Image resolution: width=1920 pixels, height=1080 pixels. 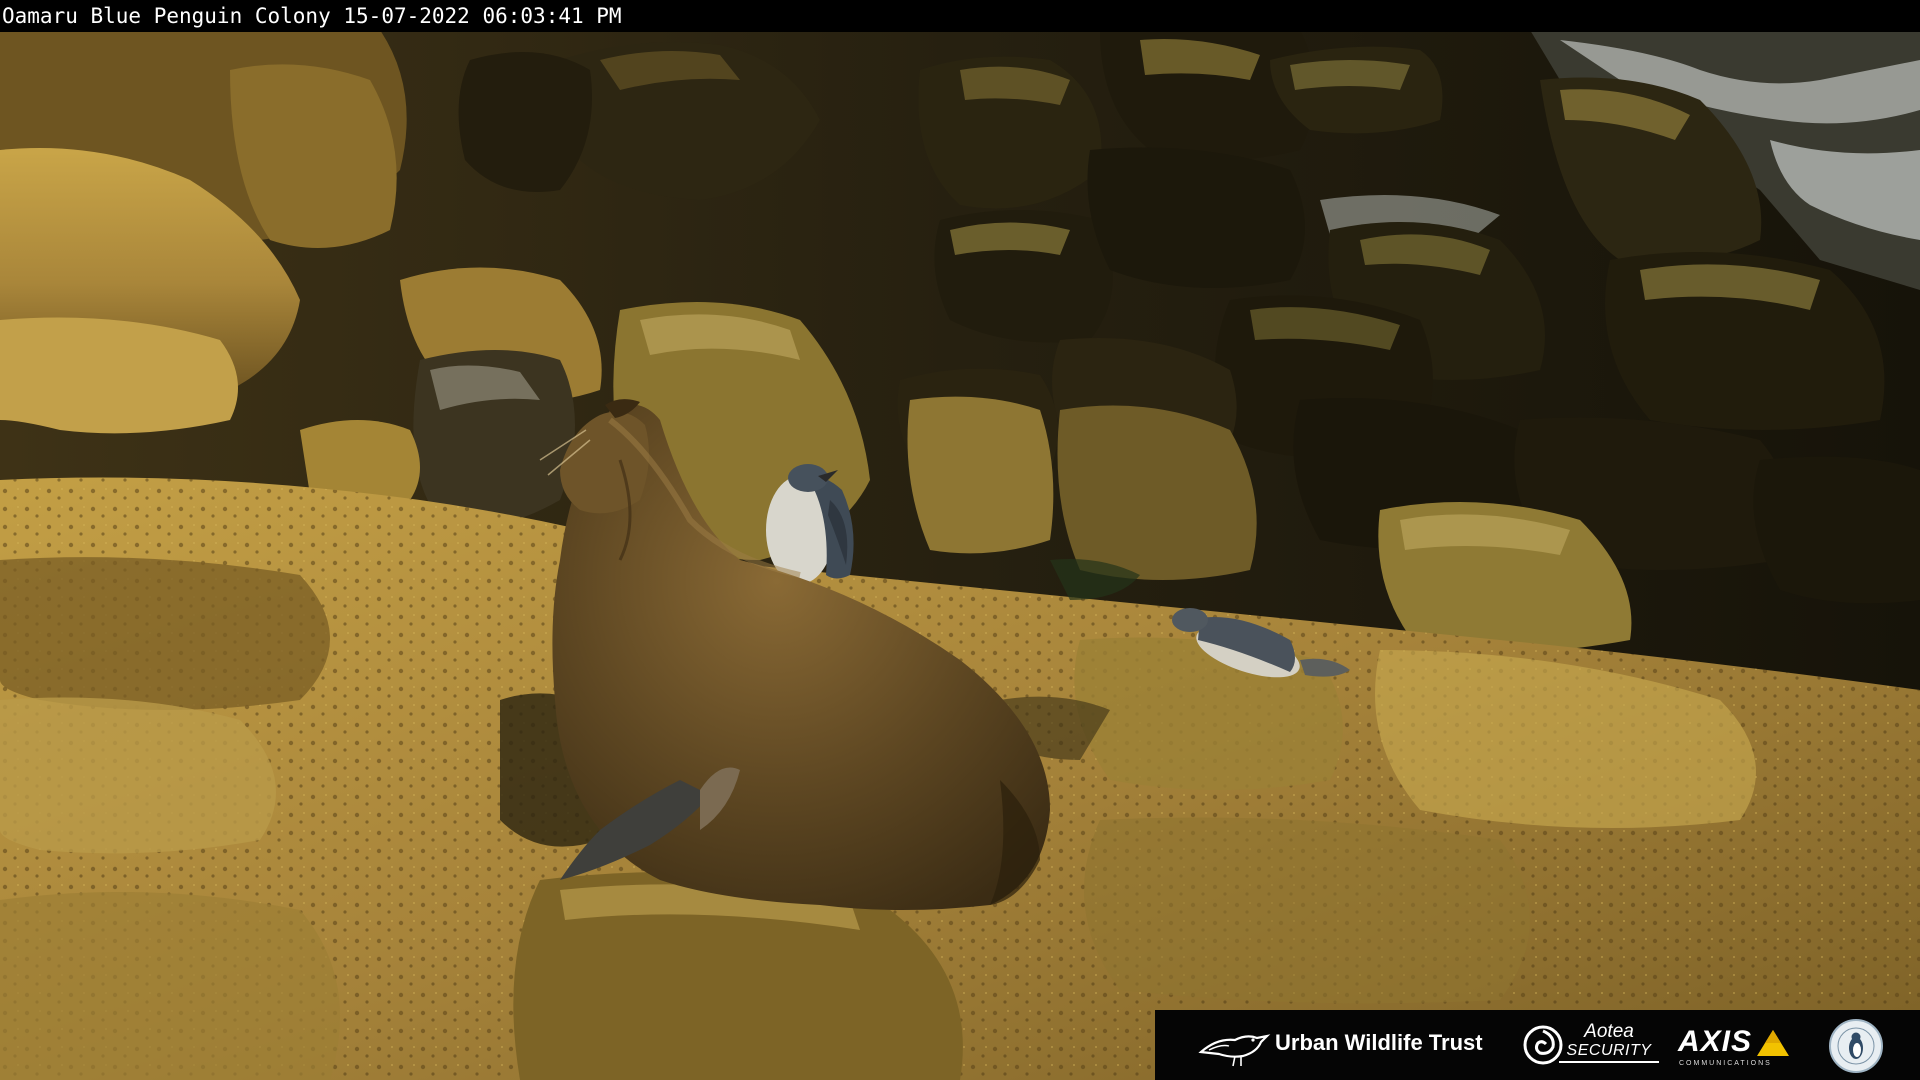 I want to click on aotea-logo-sub: SECURITY, so click(x=1609, y=1052).